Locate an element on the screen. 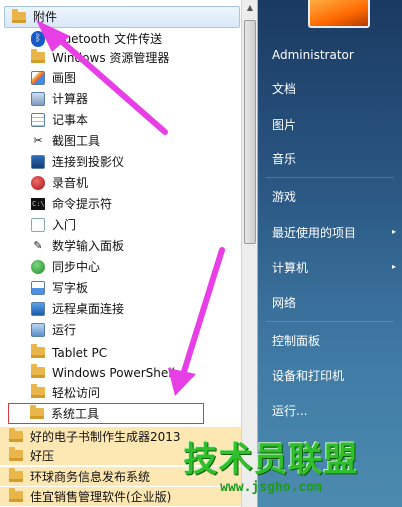 The width and height of the screenshot is (402, 507). program-item: 录音机 is located at coordinates (120, 182).